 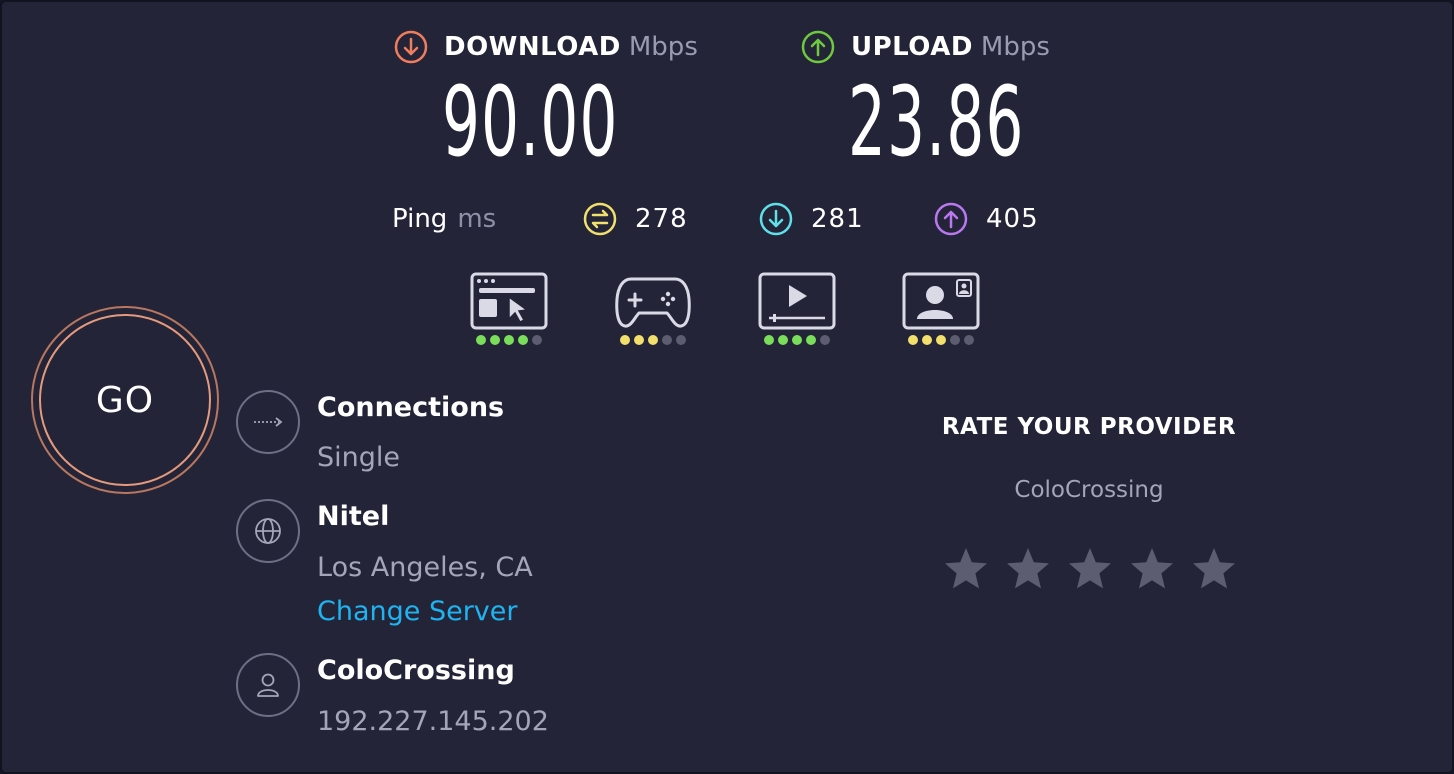 I want to click on ping-heading: Ping ms, so click(x=444, y=219).